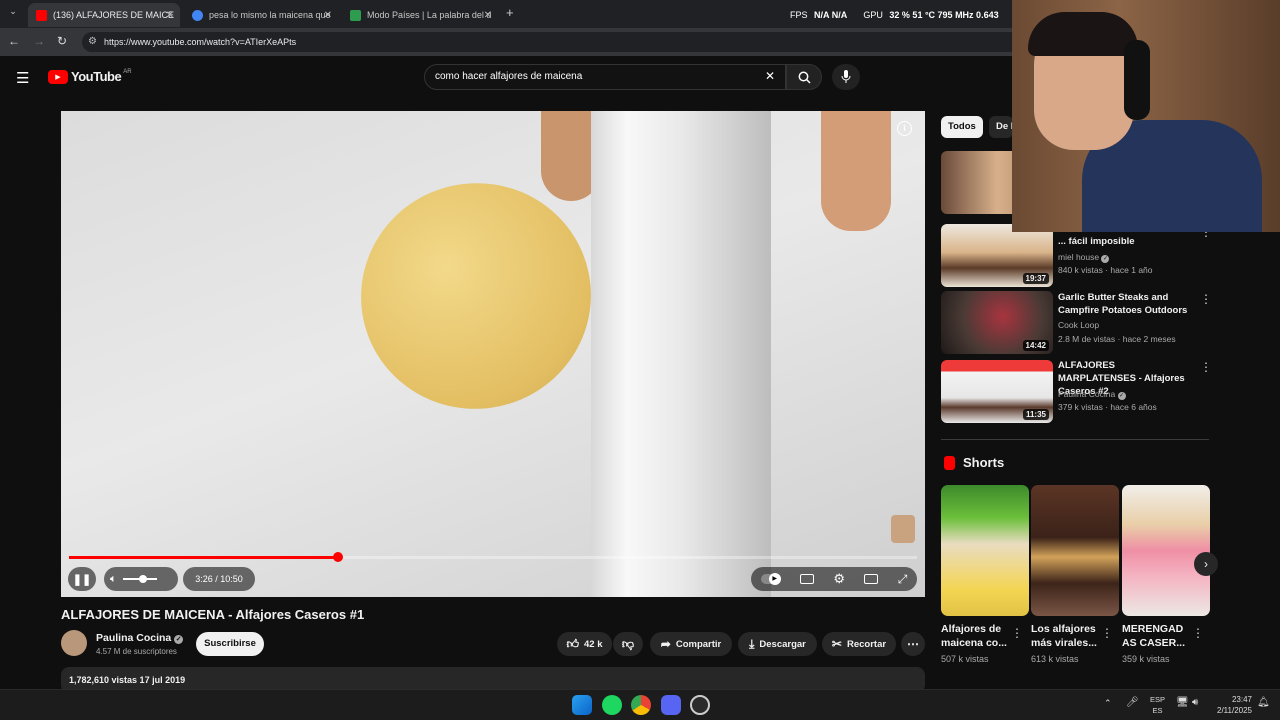  What do you see at coordinates (770, 579) in the screenshot?
I see `autoplay-toggle-icon: ▶` at bounding box center [770, 579].